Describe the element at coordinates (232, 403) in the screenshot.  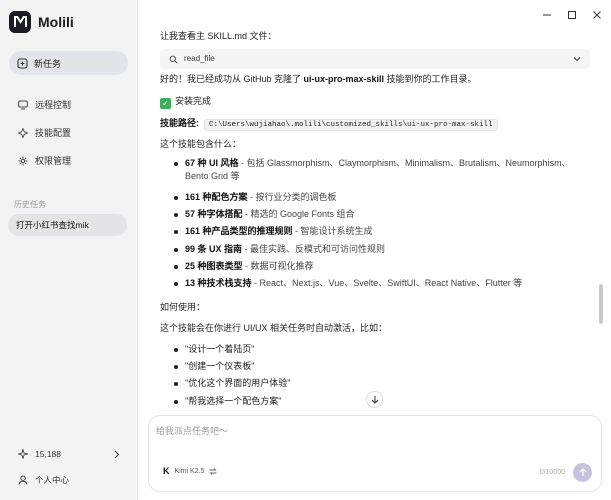
I see `list-item: "帮我选择一个配色方案"` at that location.